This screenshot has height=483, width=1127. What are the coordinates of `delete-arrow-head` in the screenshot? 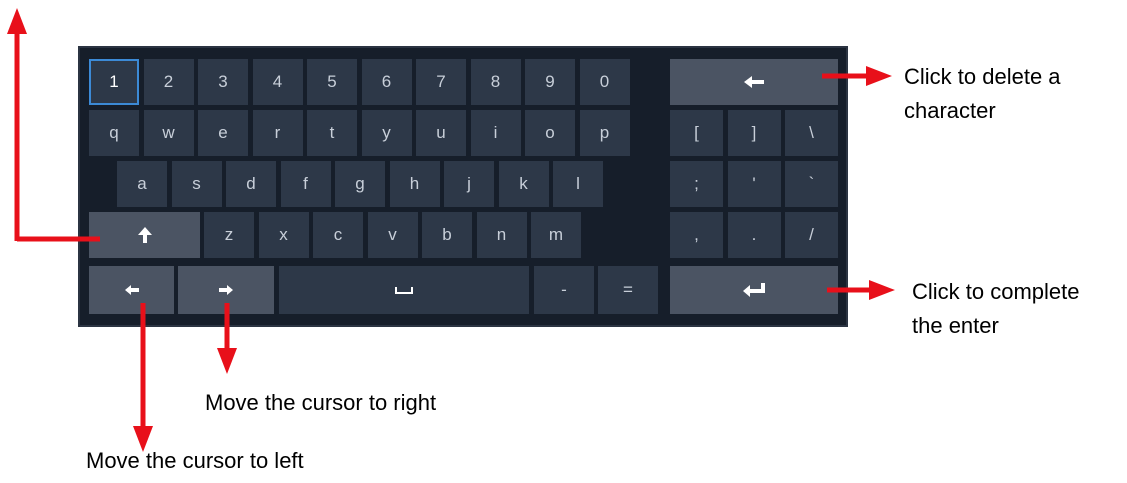 It's located at (879, 76).